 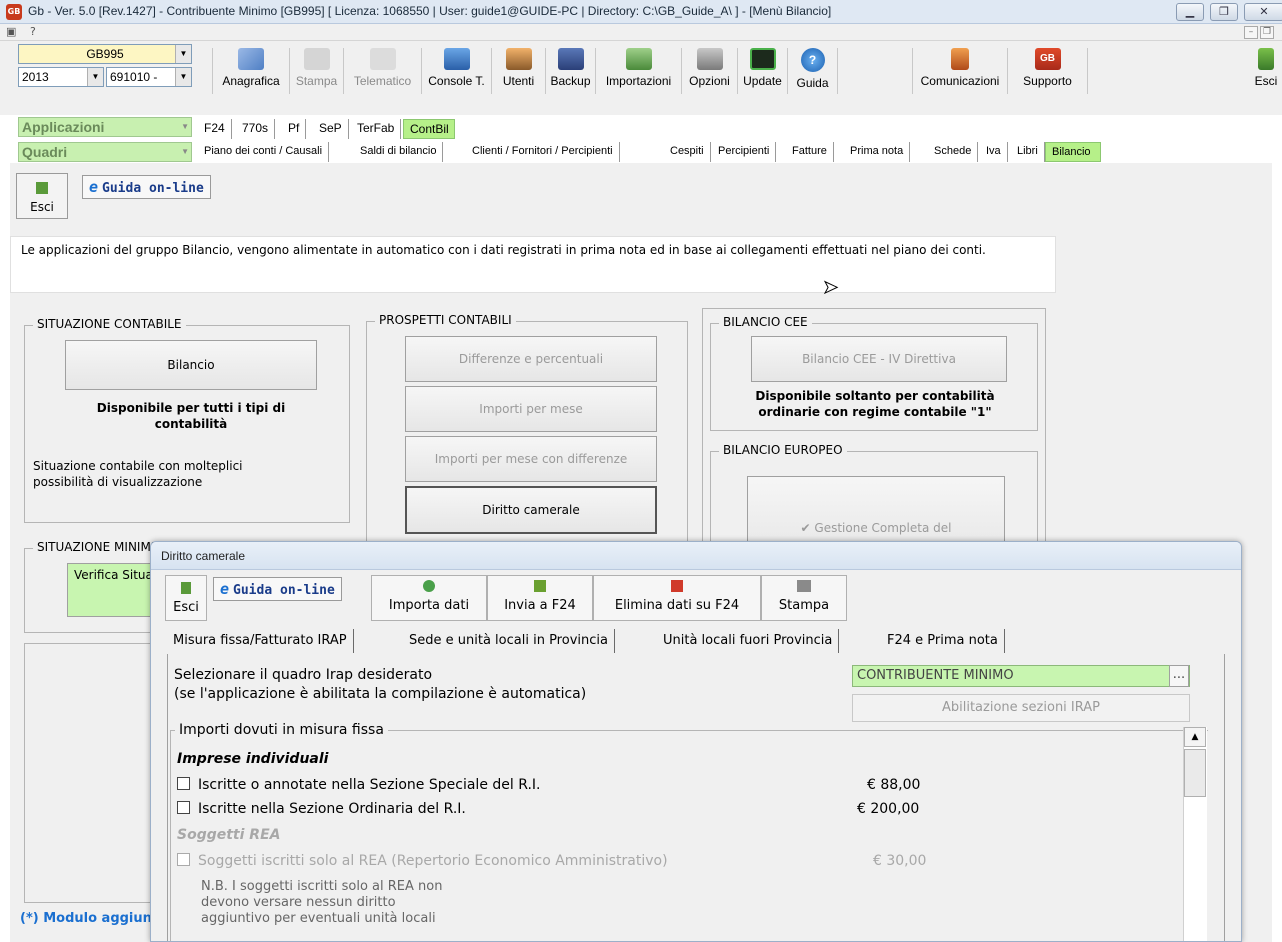 I want to click on tab-unita-fuori: Unità locali fuori Provincia, so click(x=748, y=641).